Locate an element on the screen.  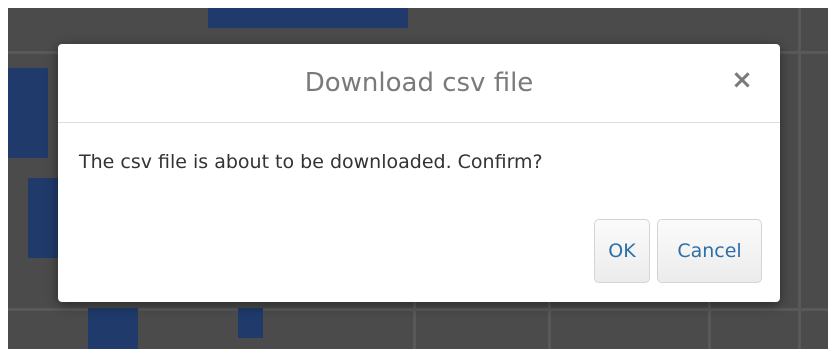
dialog-title: Download csv file is located at coordinates (419, 83).